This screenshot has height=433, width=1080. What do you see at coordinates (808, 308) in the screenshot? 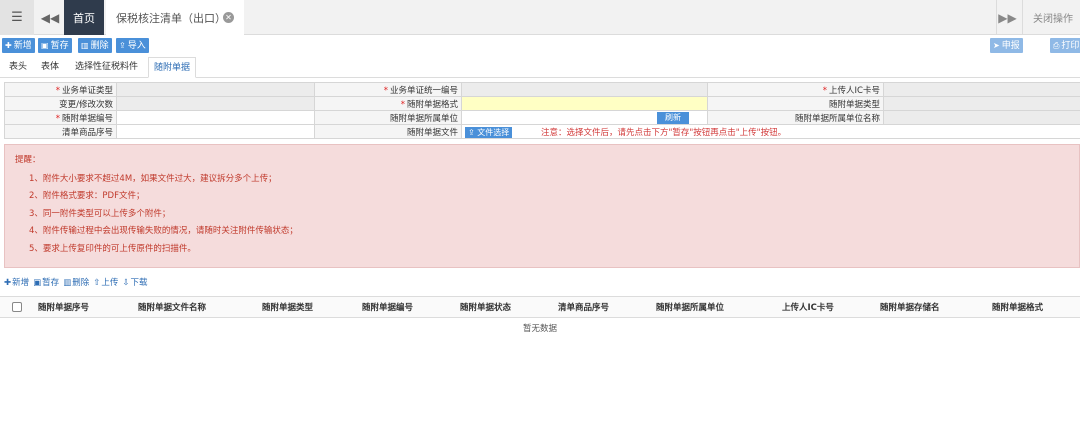
I see `col-uploader-ic-card: 上传人IC卡号` at bounding box center [808, 308].